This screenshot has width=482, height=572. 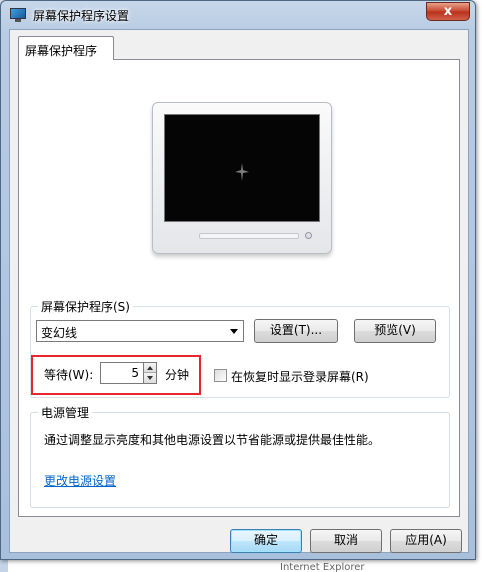 I want to click on apply-button: 应用(A), so click(x=426, y=541).